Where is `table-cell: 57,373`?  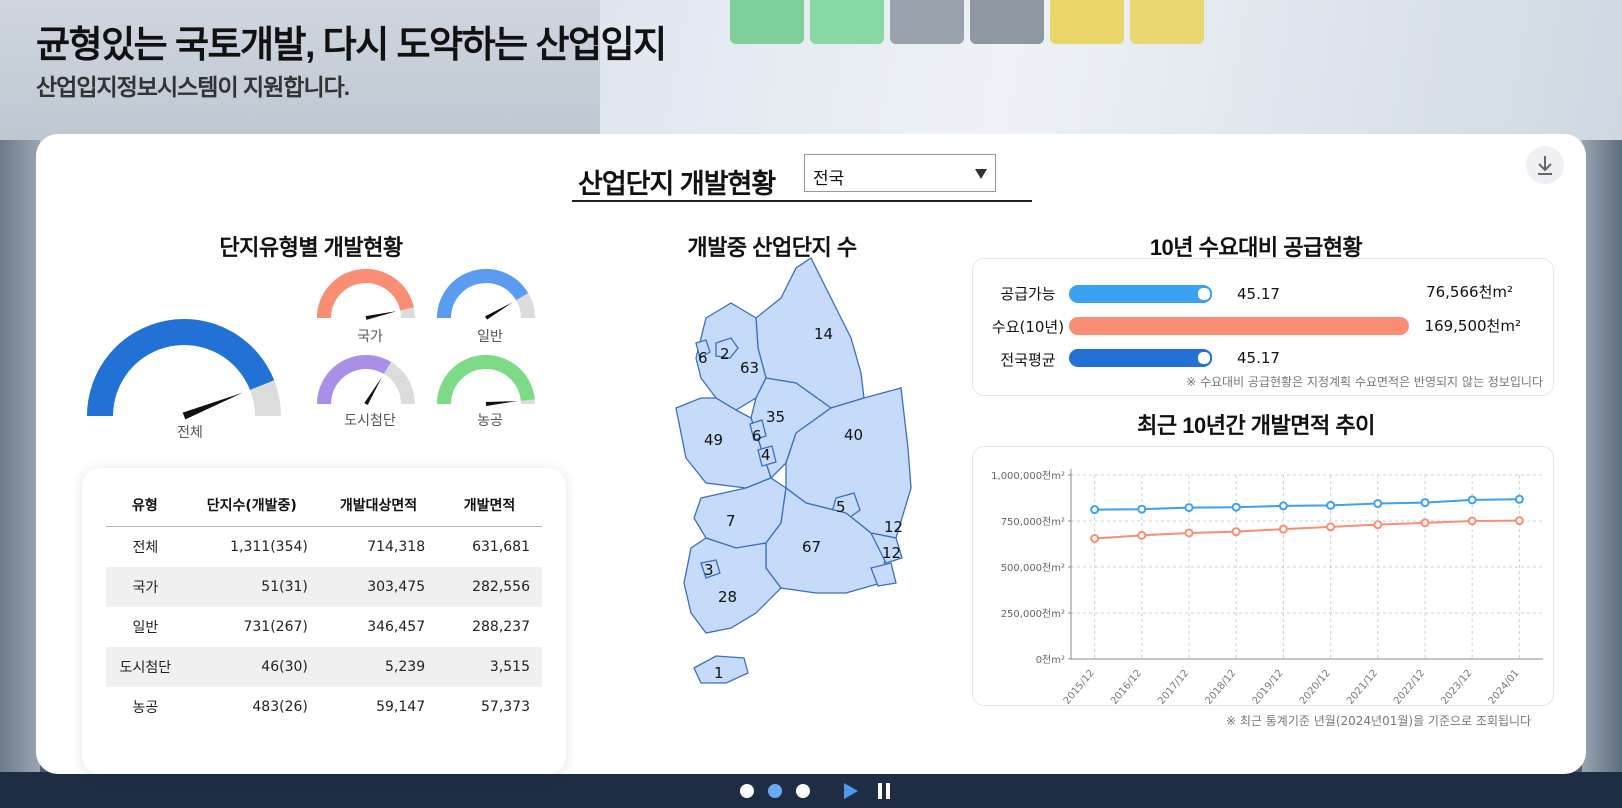 table-cell: 57,373 is located at coordinates (505, 707).